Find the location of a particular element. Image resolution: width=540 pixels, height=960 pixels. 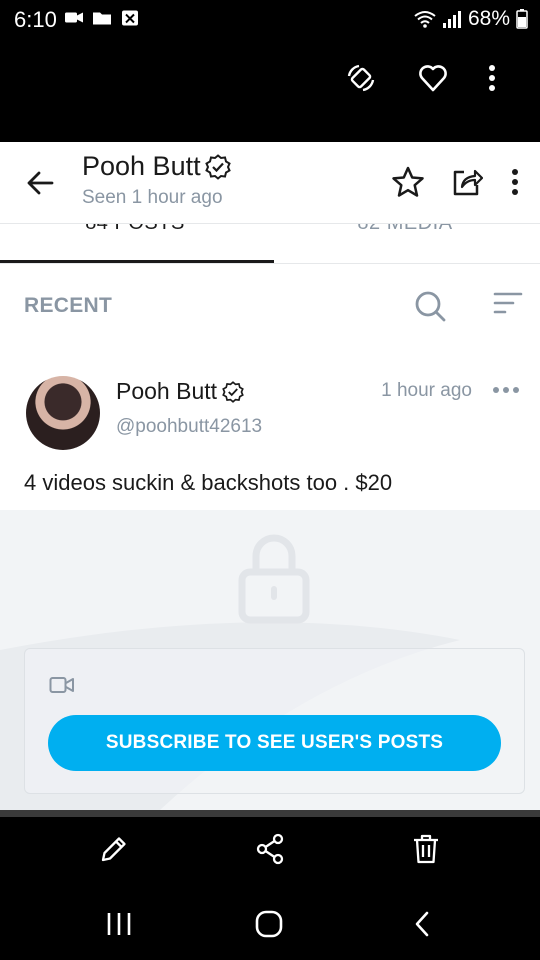

recents-button is located at coordinates (119, 924).